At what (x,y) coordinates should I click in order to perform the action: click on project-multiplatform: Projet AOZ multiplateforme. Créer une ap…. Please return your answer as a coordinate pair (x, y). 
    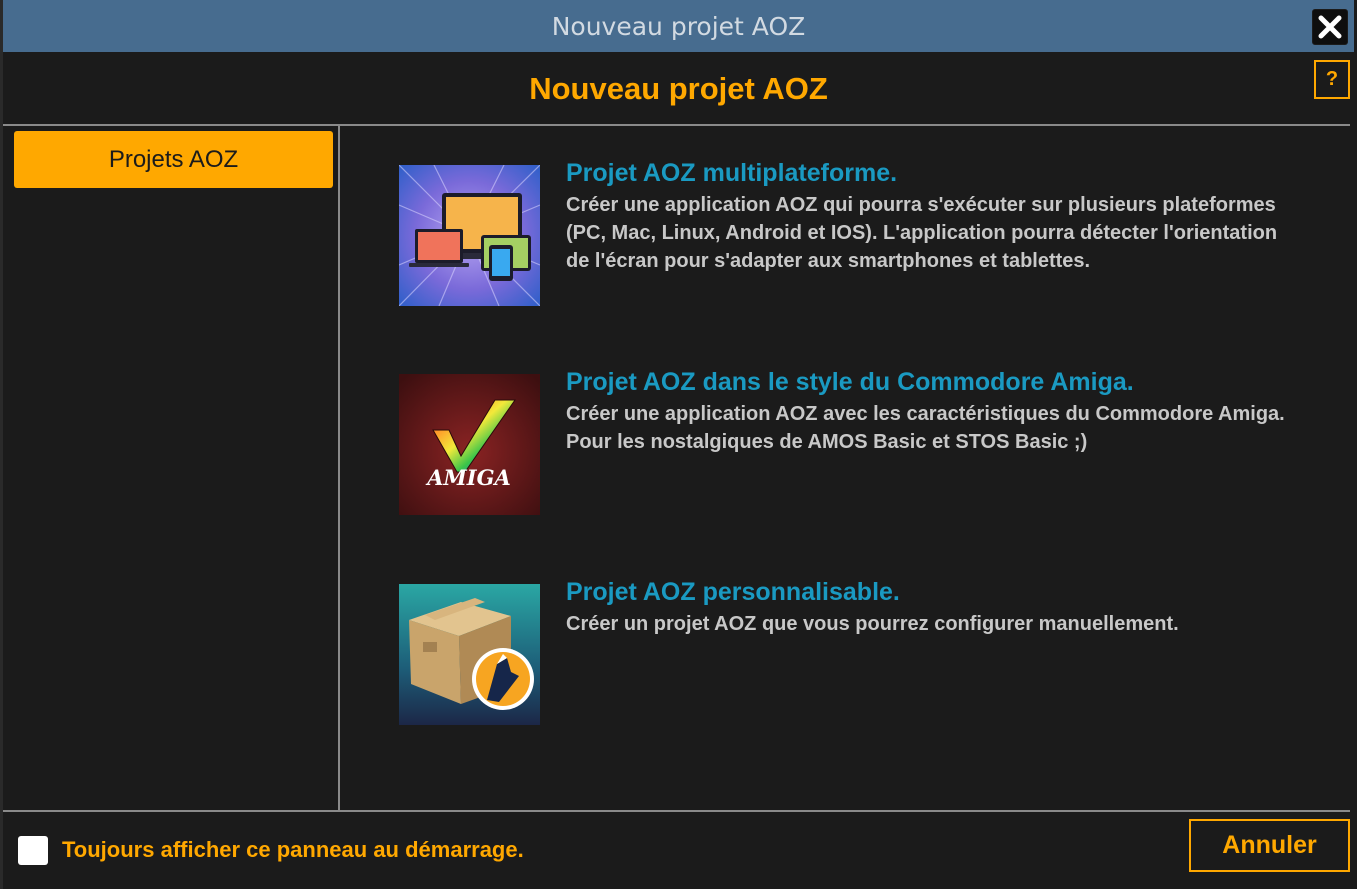
    Looking at the image, I should click on (849, 233).